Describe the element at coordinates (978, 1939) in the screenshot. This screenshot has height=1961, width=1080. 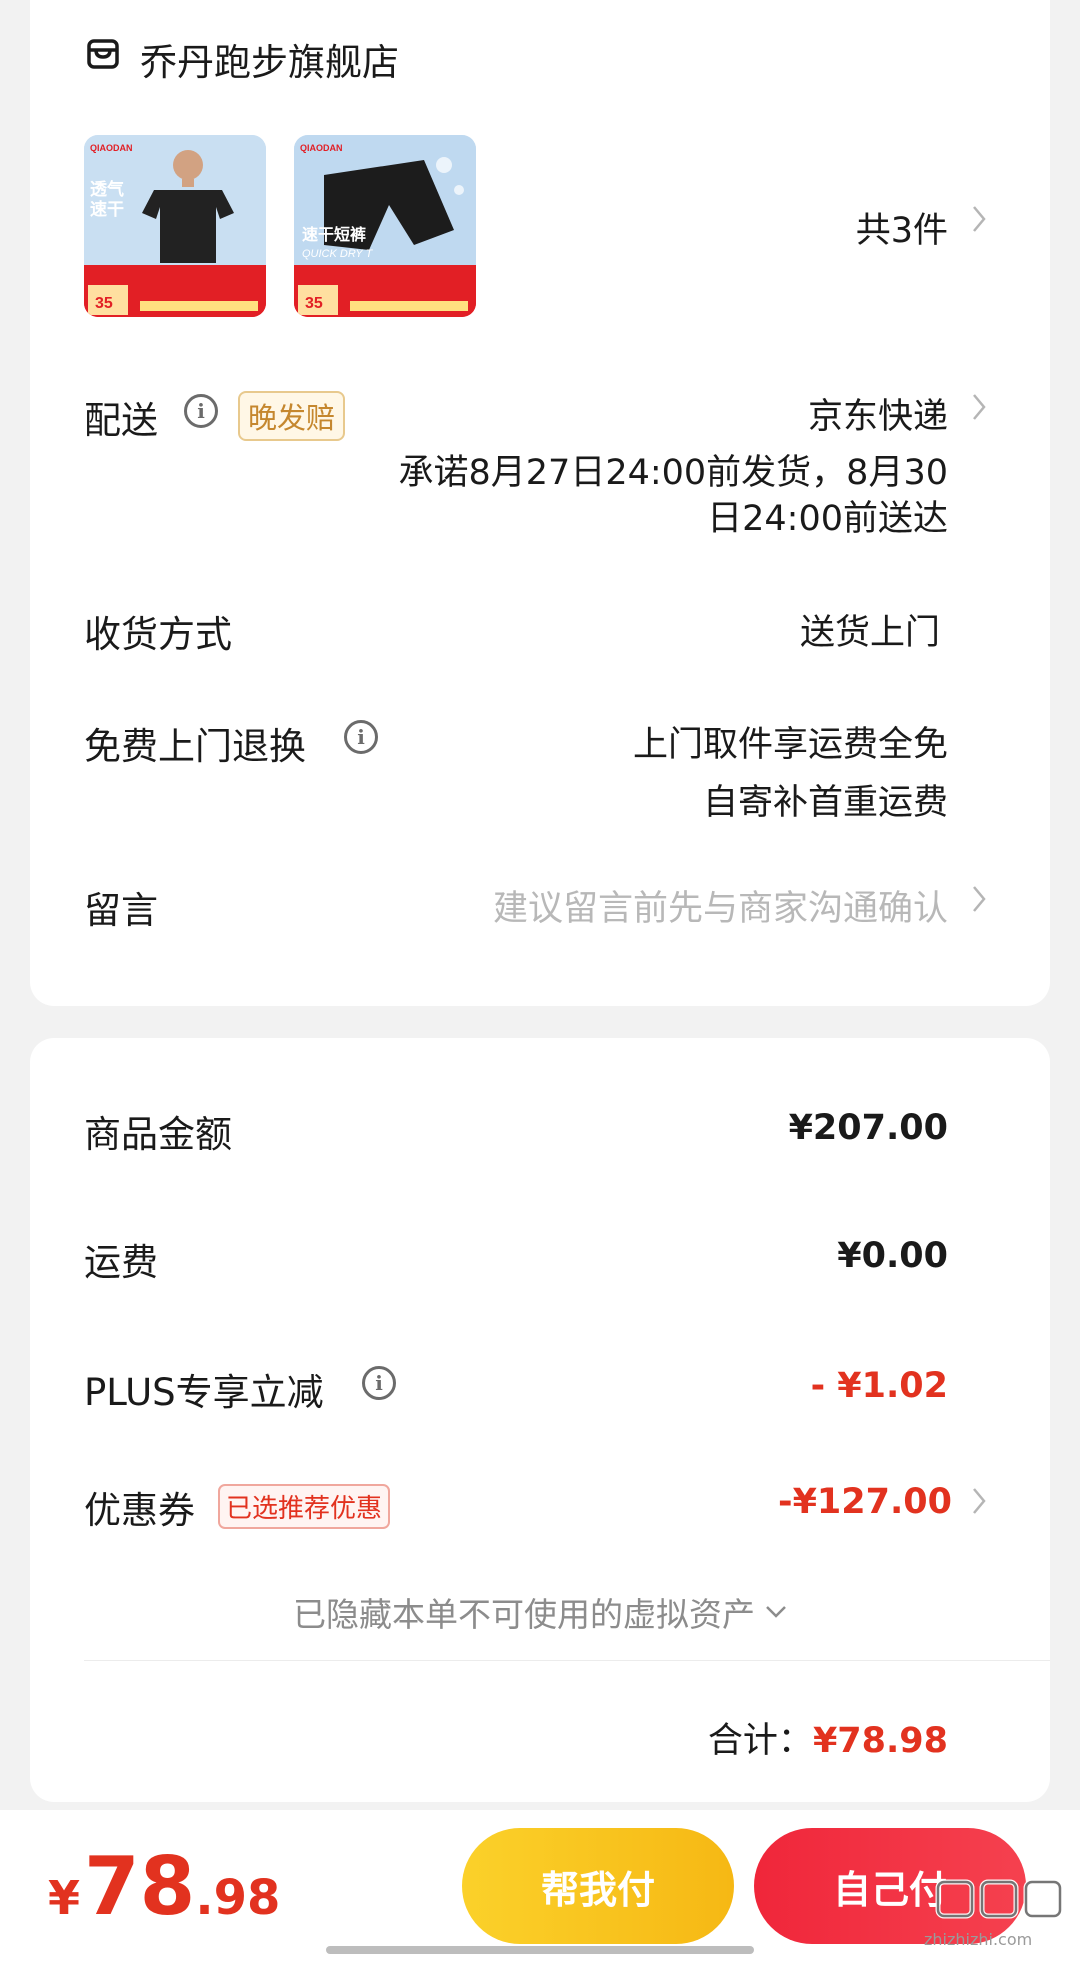
I see `watermark-text: zhizhizhi.com` at that location.